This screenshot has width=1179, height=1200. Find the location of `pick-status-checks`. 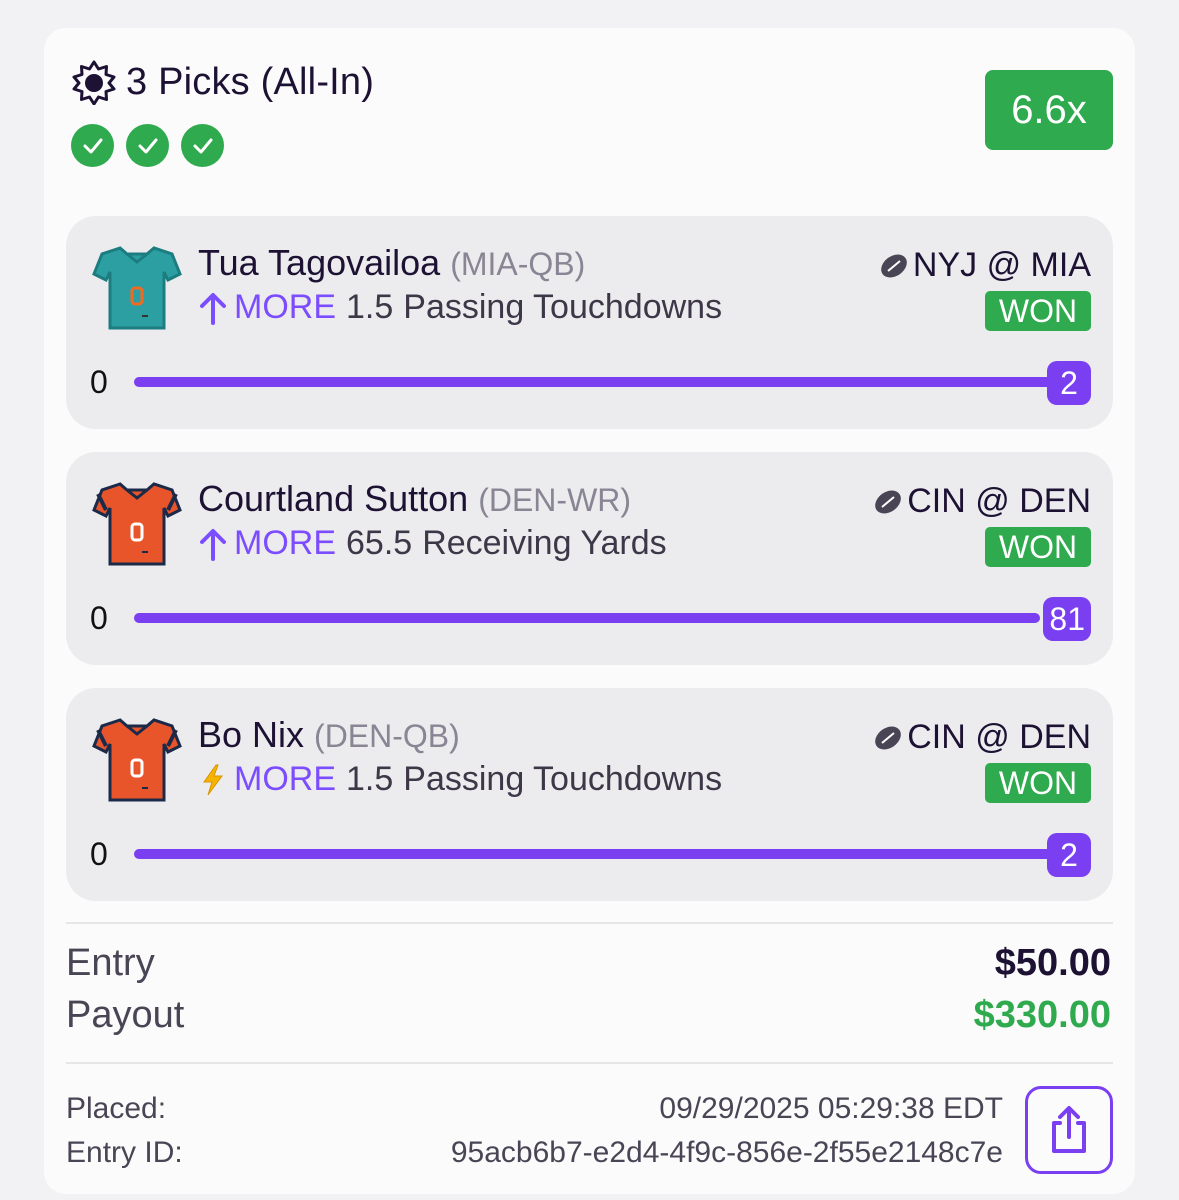

pick-status-checks is located at coordinates (153, 145).